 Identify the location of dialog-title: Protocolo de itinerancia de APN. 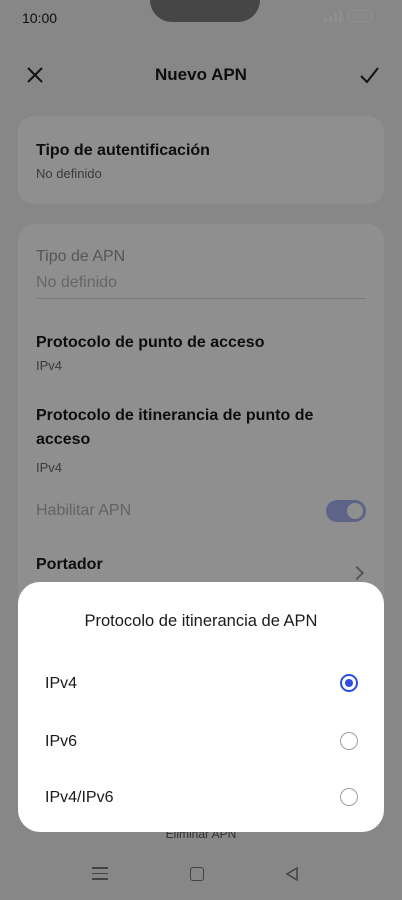
(201, 621).